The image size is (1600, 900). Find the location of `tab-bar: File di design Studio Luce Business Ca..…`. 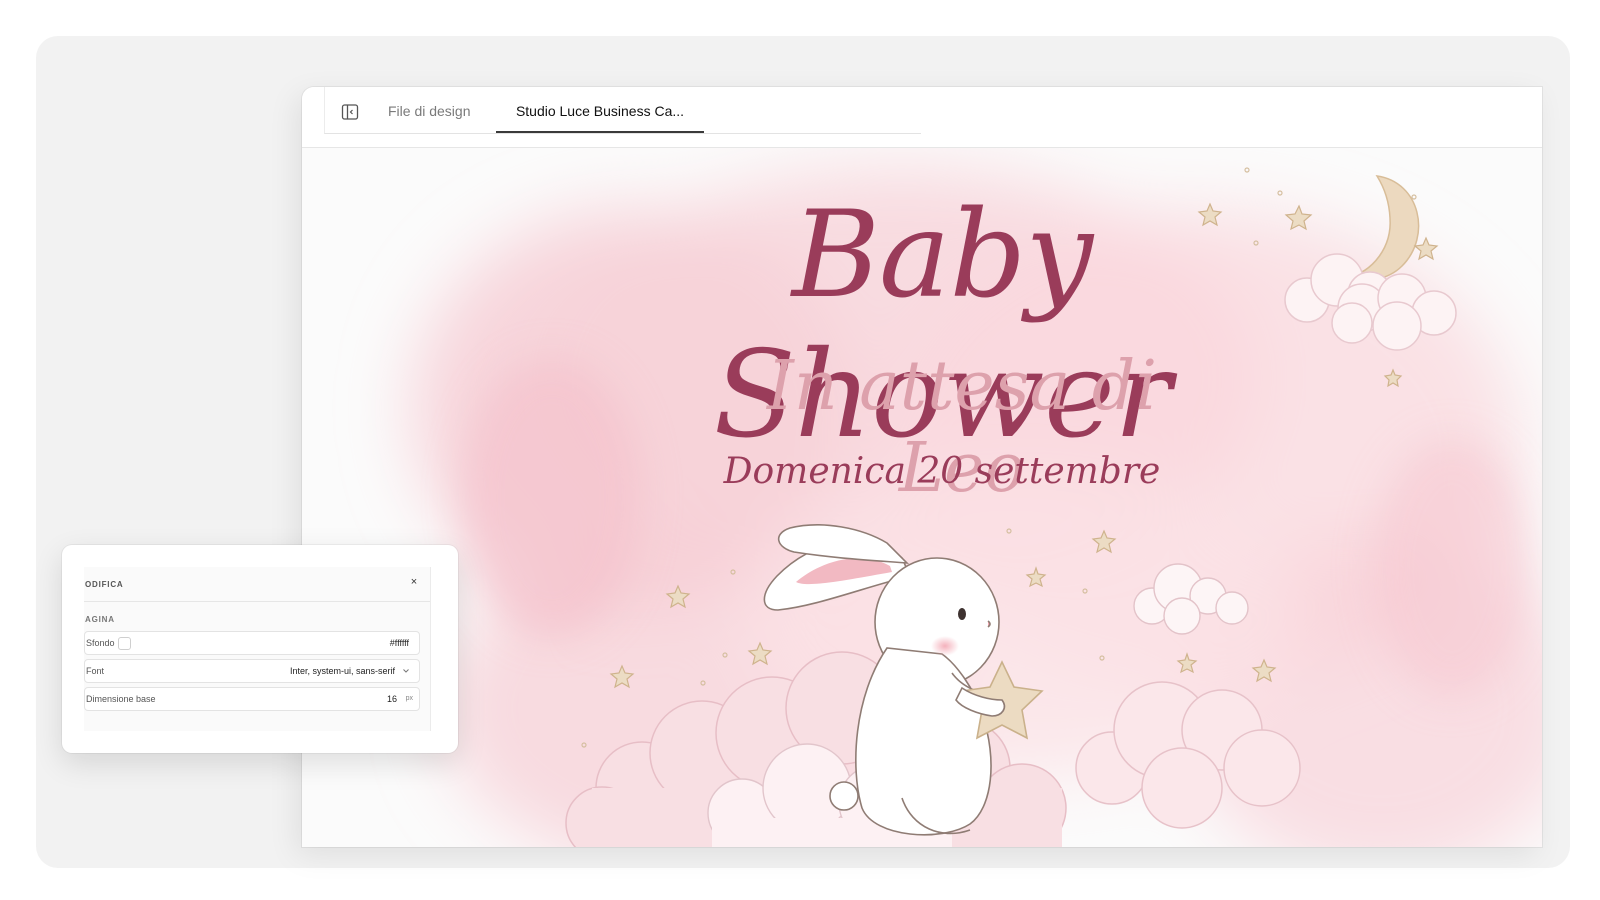

tab-bar: File di design Studio Luce Business Ca..… is located at coordinates (922, 117).